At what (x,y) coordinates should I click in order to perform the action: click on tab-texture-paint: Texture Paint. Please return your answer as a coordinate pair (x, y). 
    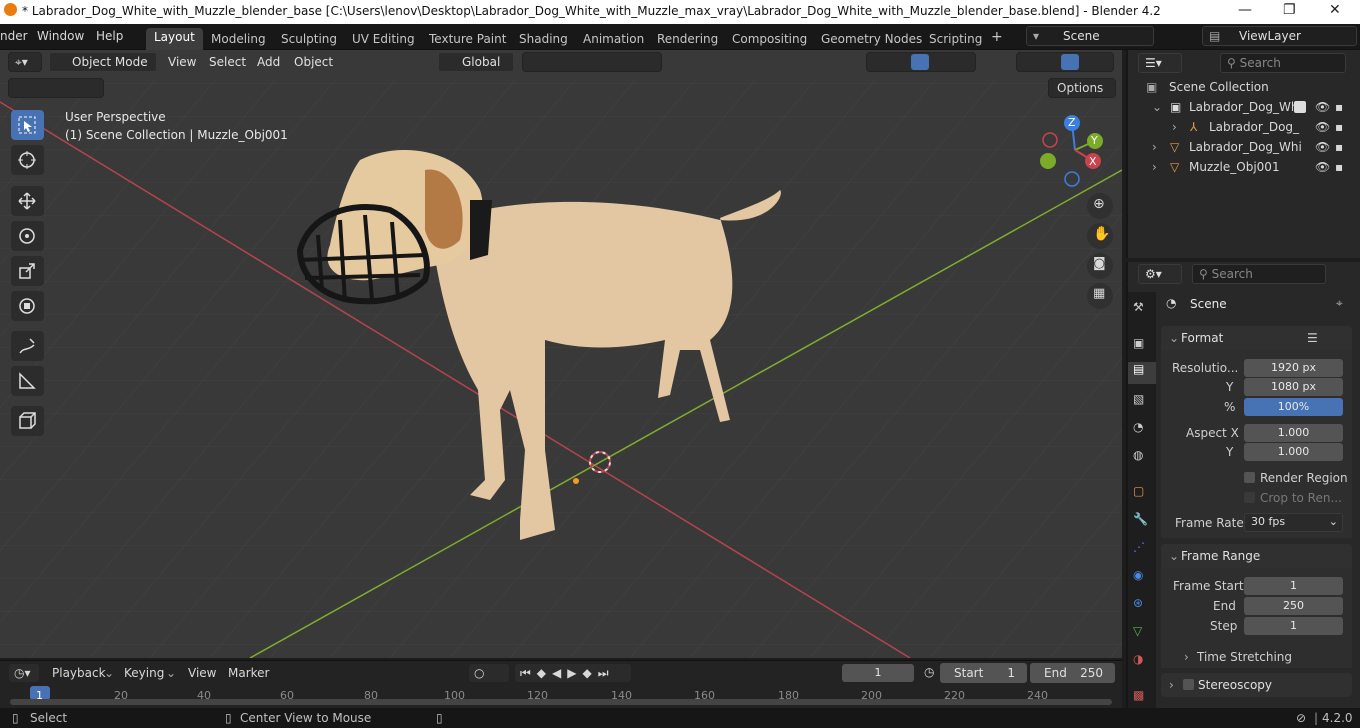
    Looking at the image, I should click on (467, 39).